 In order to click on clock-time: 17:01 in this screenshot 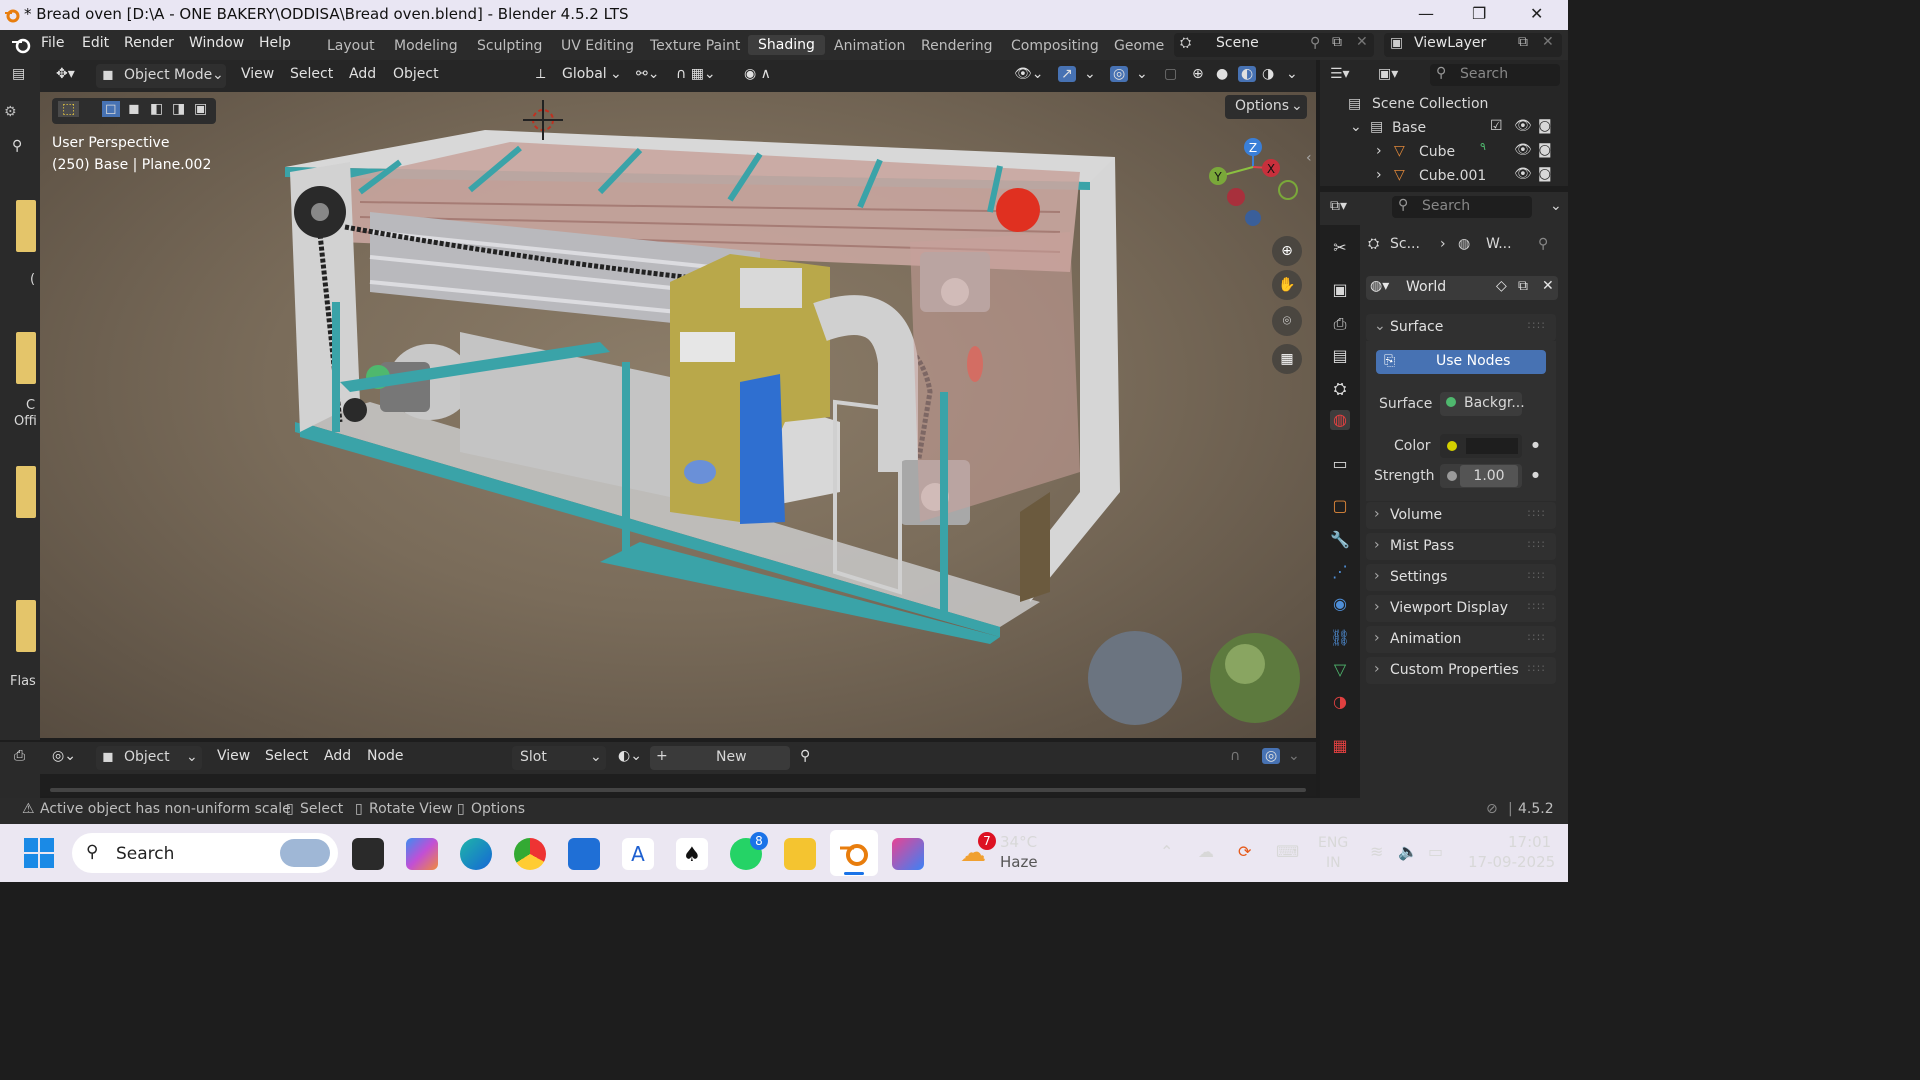, I will do `click(1529, 842)`.